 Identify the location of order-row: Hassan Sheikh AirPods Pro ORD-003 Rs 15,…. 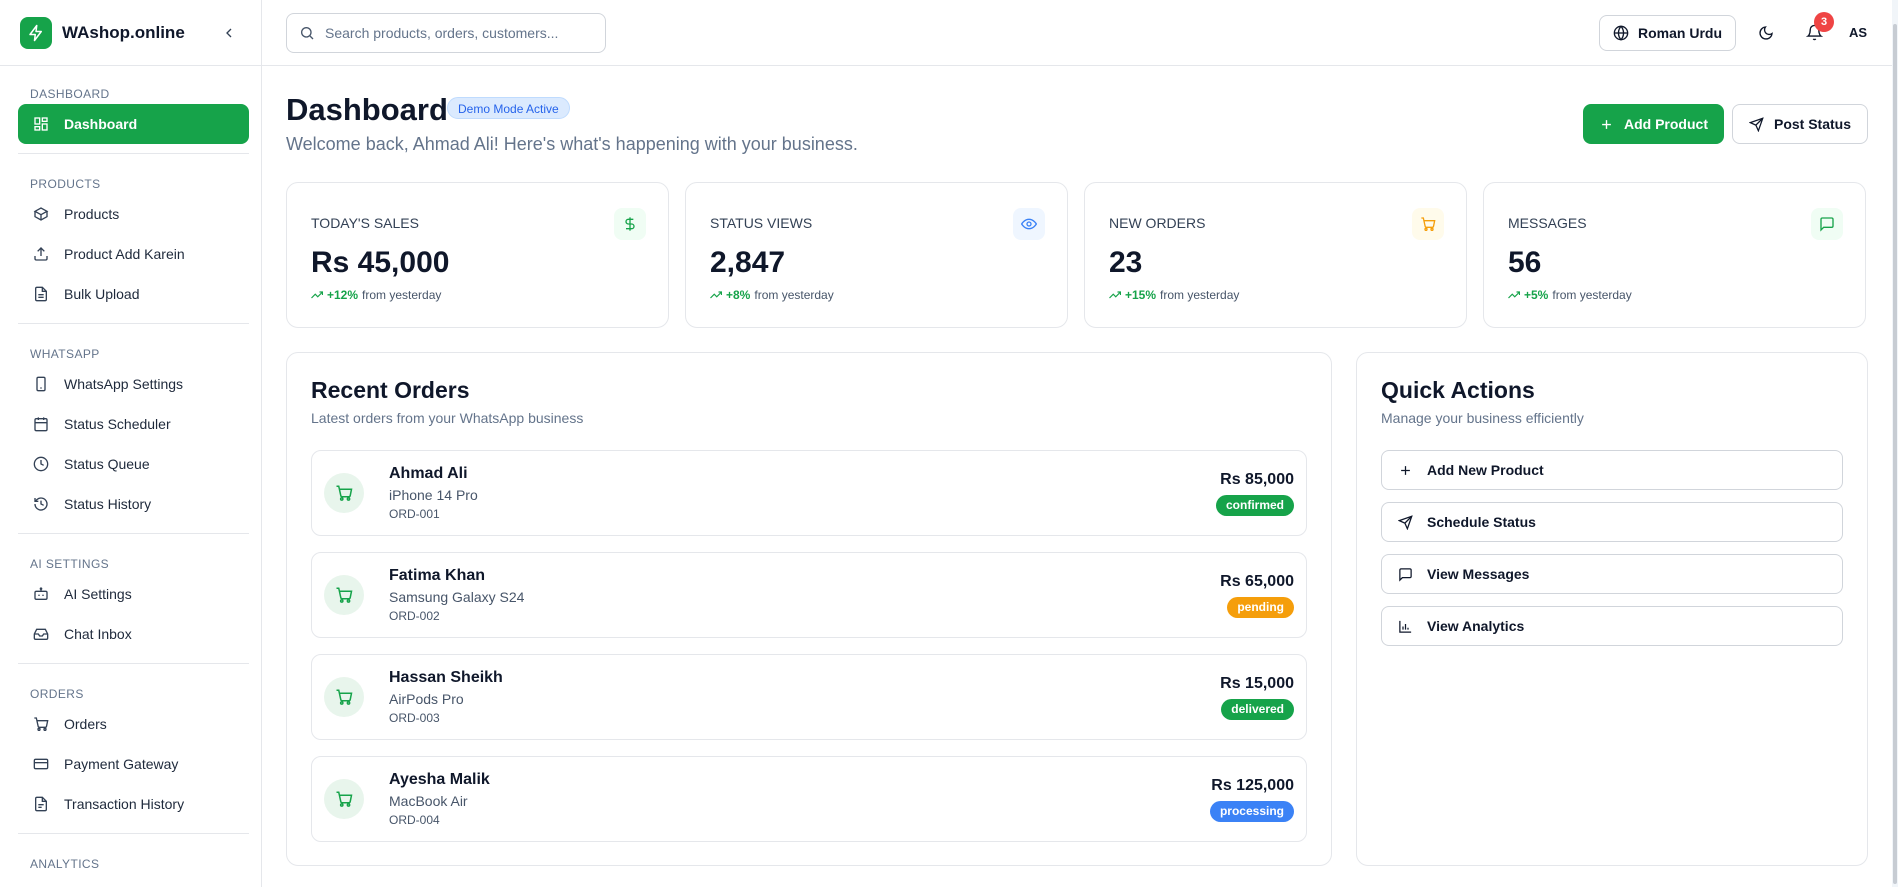
(809, 697).